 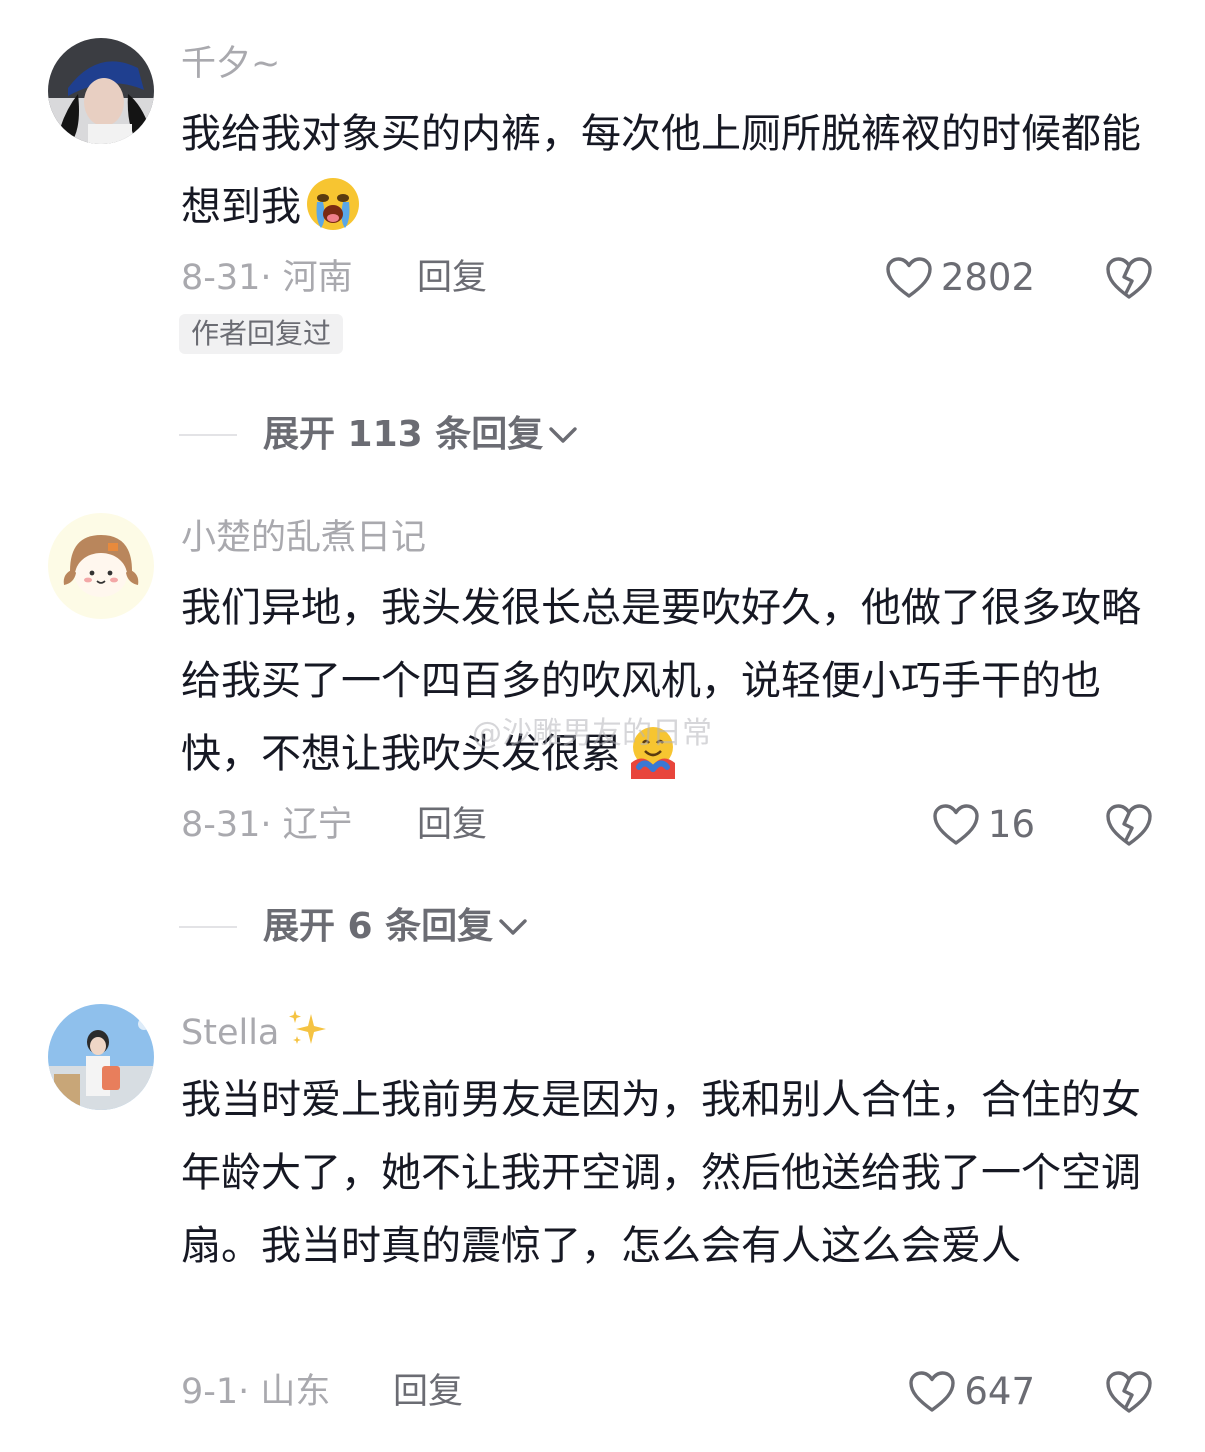 What do you see at coordinates (378, 926) in the screenshot?
I see `expand-replies-label: 展开 6 条回复` at bounding box center [378, 926].